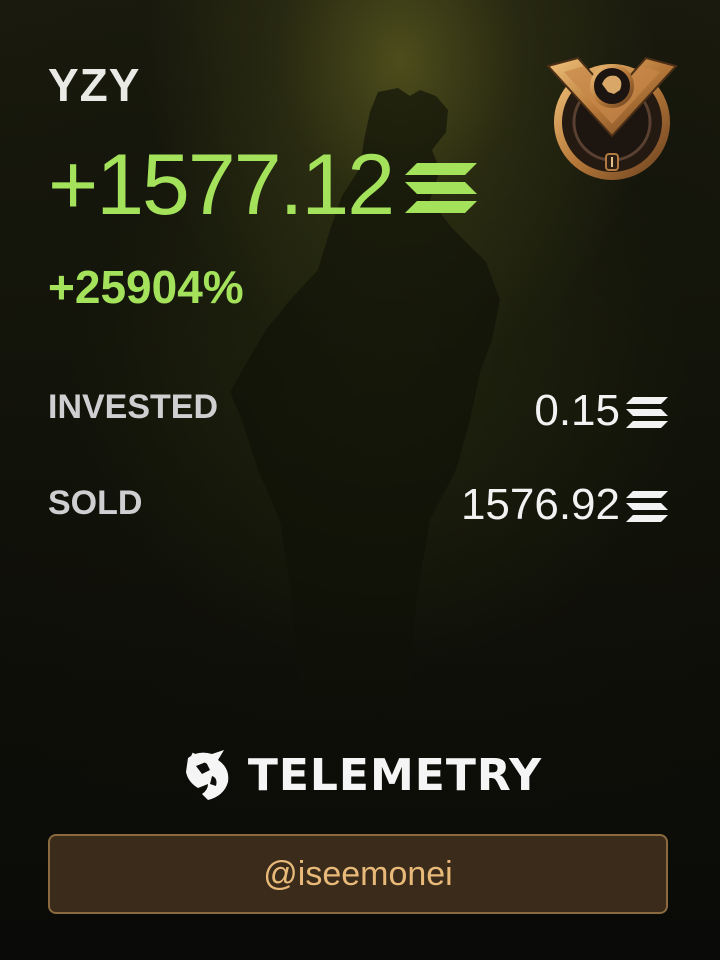  Describe the element at coordinates (577, 410) in the screenshot. I see `invested-value: 0.15` at that location.